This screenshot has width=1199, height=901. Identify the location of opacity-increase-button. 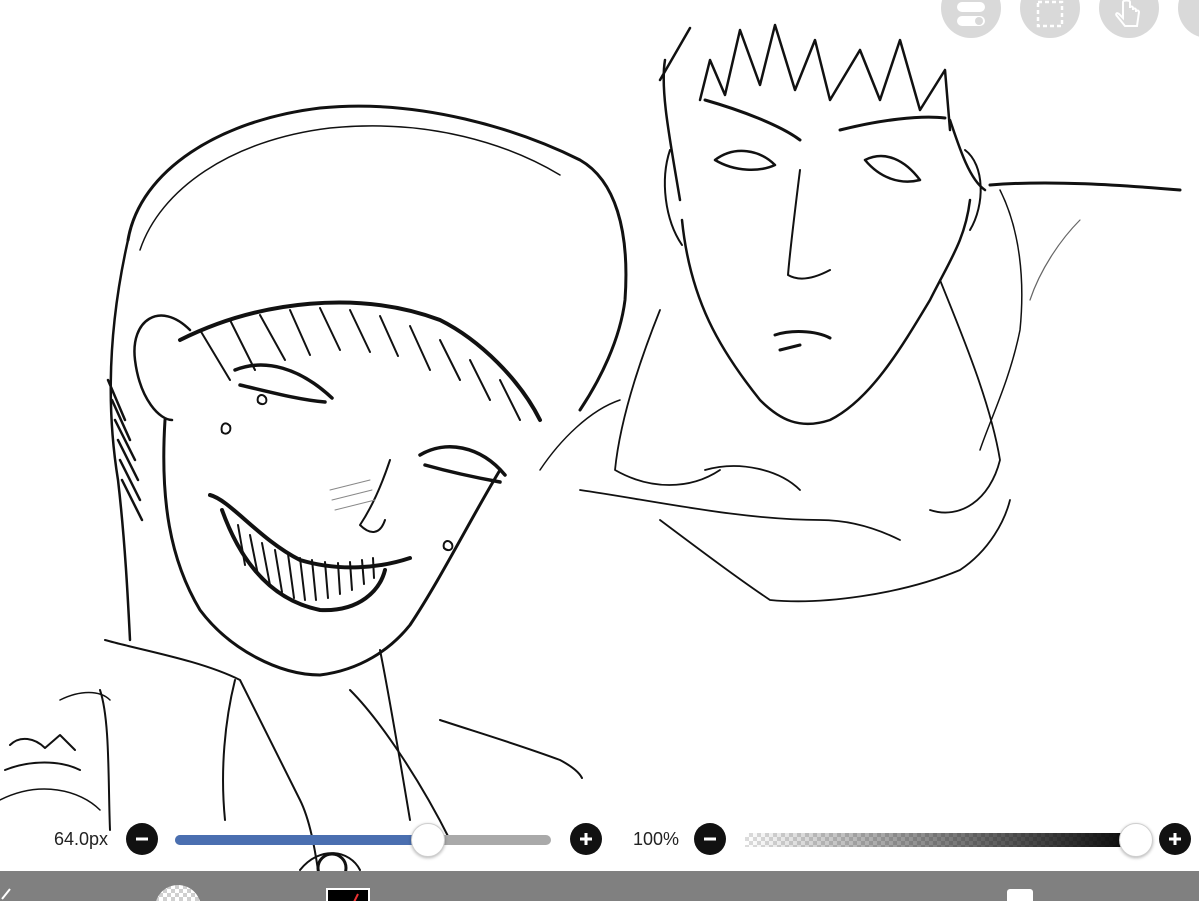
(1175, 839).